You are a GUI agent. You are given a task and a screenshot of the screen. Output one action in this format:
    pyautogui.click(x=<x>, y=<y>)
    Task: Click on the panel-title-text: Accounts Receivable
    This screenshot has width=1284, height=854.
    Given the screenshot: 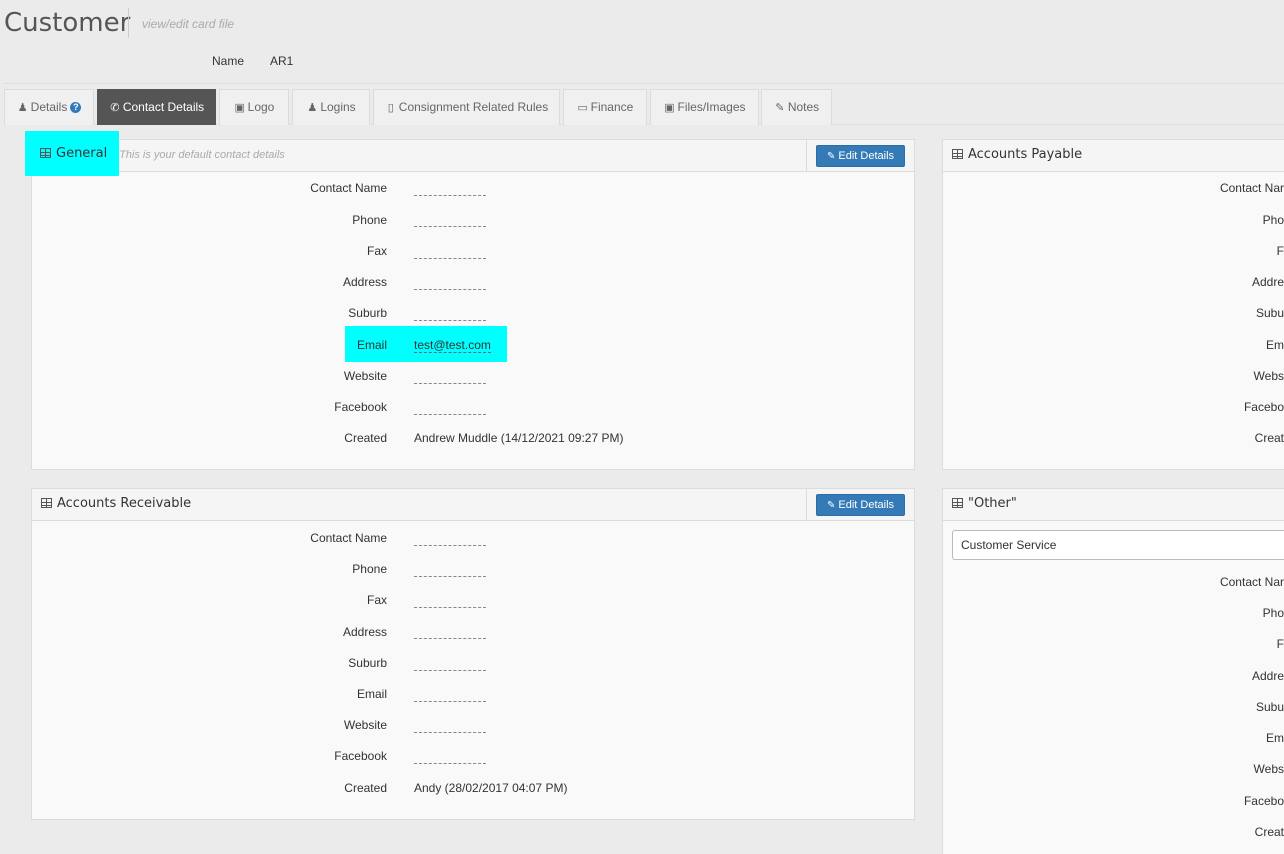 What is the action you would take?
    pyautogui.click(x=124, y=503)
    